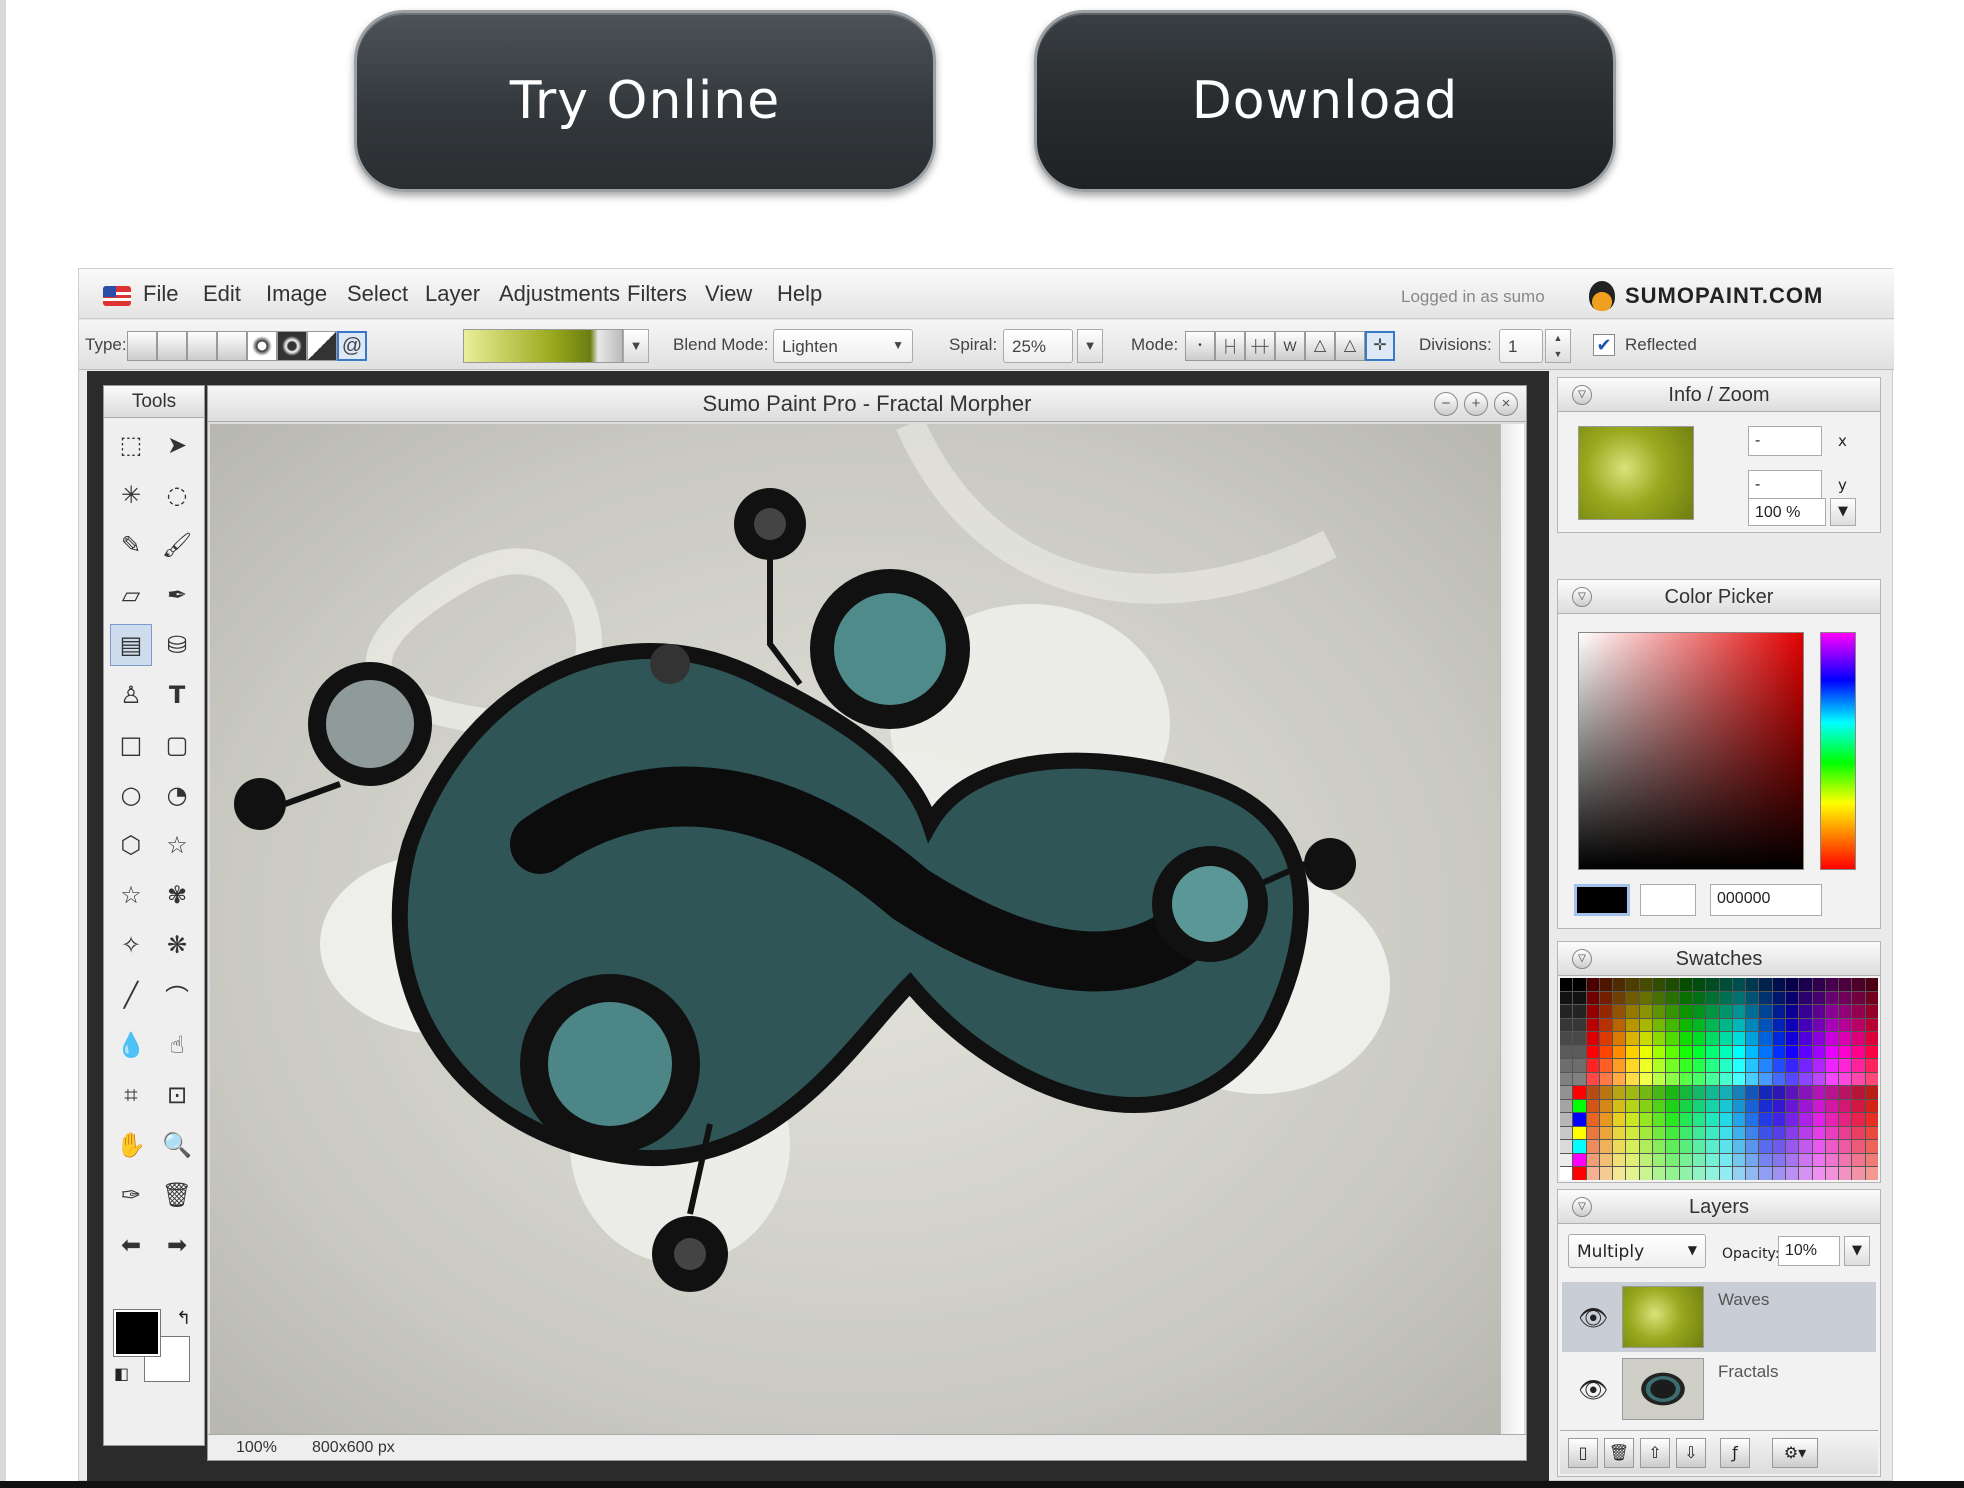  What do you see at coordinates (121, 1373) in the screenshot?
I see `reset-colors-icon: ◧` at bounding box center [121, 1373].